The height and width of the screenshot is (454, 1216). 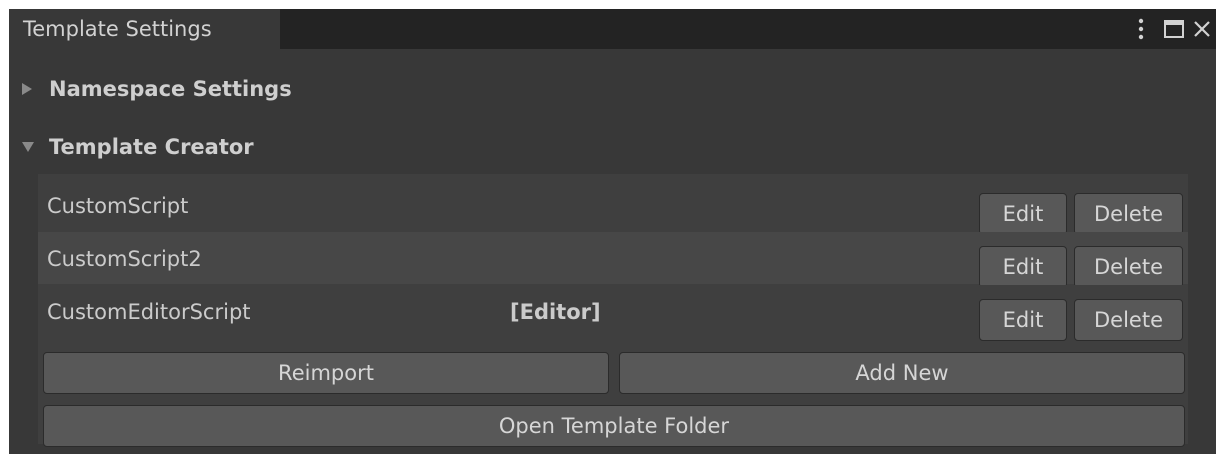 I want to click on template-name: CustomScript2, so click(x=124, y=259).